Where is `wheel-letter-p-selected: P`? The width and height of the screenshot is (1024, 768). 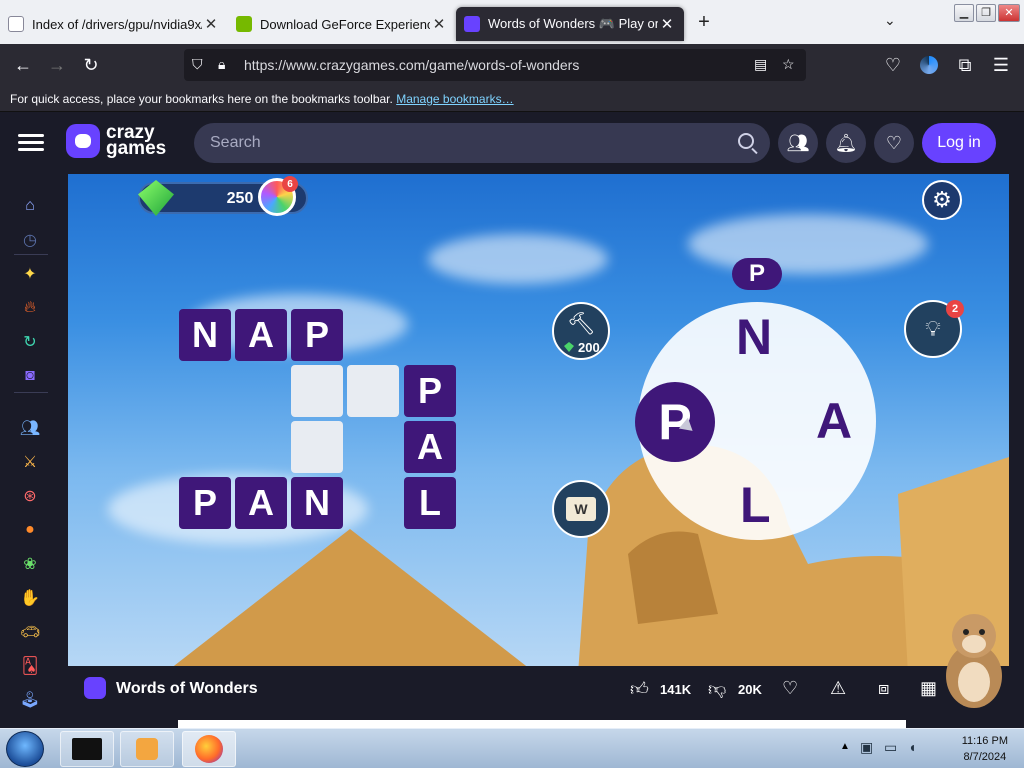
wheel-letter-p-selected: P is located at coordinates (675, 422).